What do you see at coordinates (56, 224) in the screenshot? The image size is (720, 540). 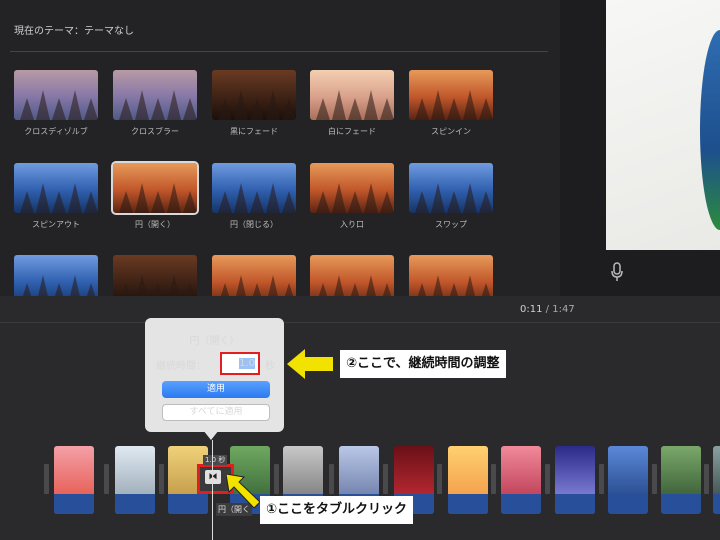 I see `transition-tile-label: スピンアウト` at bounding box center [56, 224].